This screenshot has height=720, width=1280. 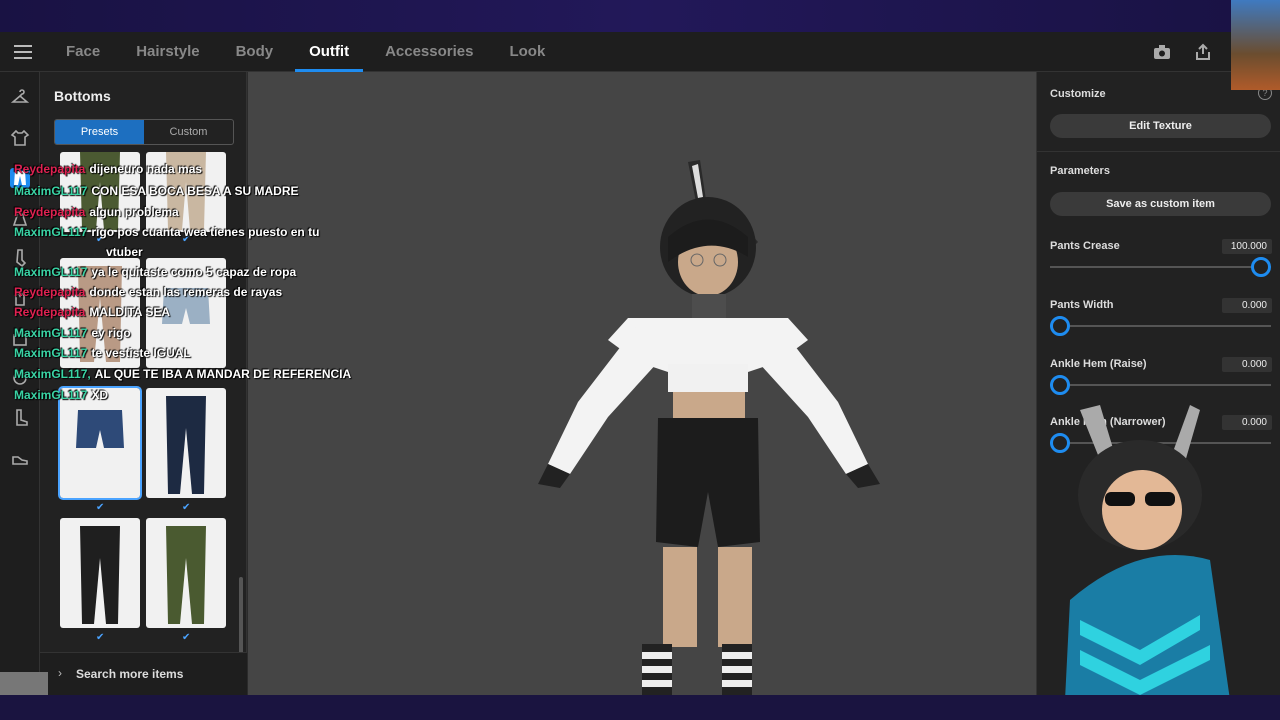 I want to click on chat-message: Reydepapita algun problema, so click(x=96, y=212).